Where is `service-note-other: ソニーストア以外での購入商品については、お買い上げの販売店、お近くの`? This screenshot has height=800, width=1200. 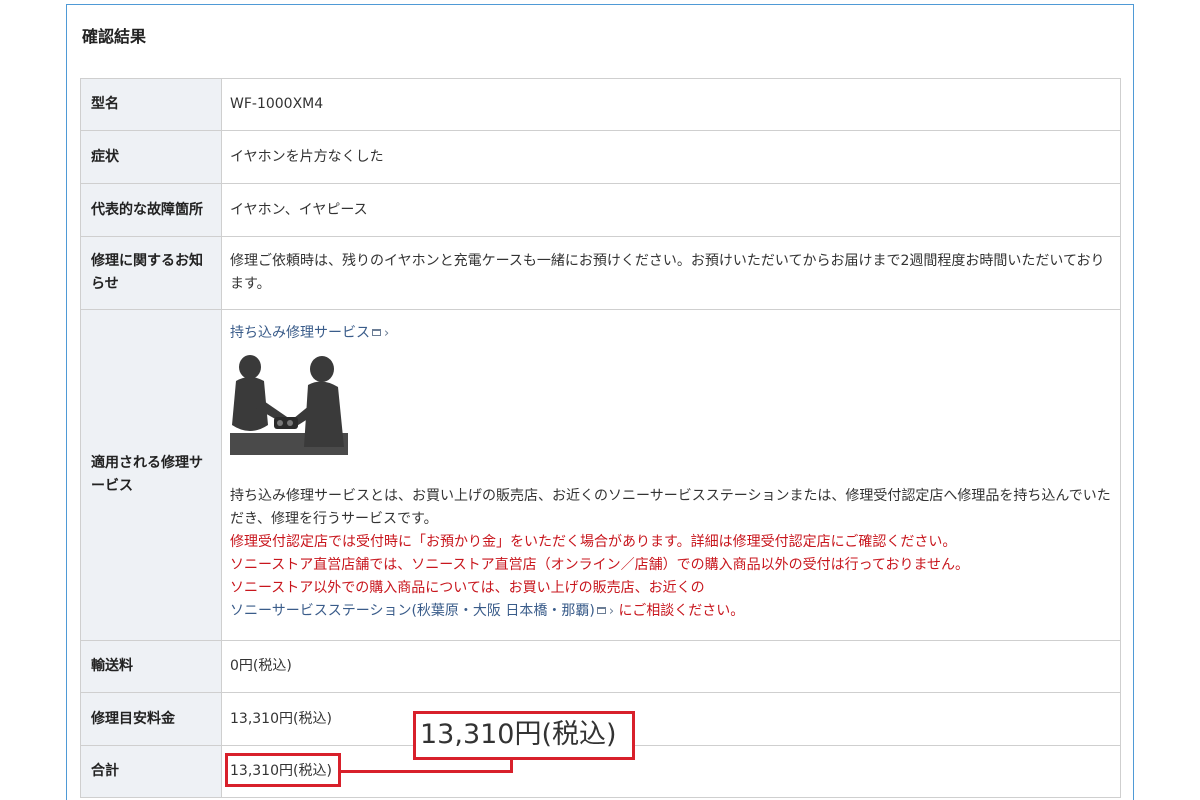
service-note-other: ソニーストア以外での購入商品については、お買い上げの販売店、お近くの is located at coordinates (467, 588).